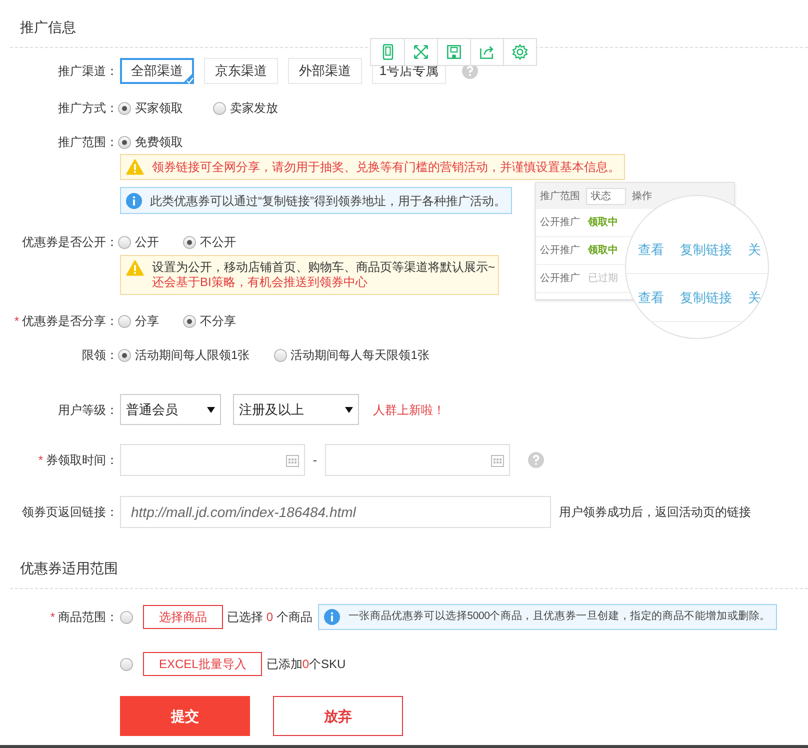  I want to click on field-label: 用户等级：, so click(88, 410).